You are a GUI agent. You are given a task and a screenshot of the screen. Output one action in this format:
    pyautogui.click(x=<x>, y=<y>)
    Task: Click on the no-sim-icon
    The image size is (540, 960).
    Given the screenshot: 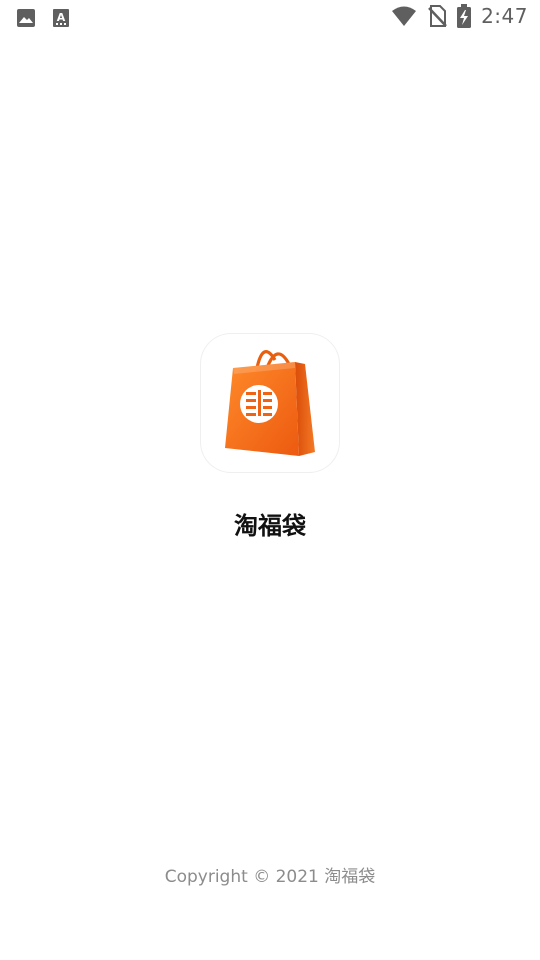 What is the action you would take?
    pyautogui.click(x=437, y=16)
    